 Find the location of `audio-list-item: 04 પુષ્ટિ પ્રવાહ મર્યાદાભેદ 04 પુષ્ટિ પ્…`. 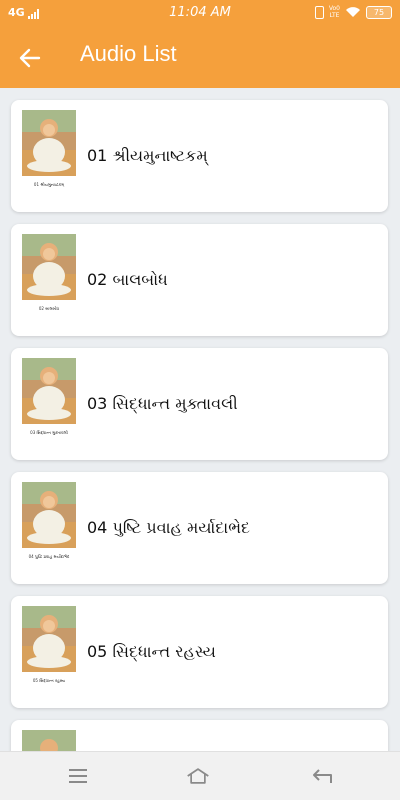

audio-list-item: 04 પુષ્ટિ પ્રવાહ મર્યાદાભેદ 04 પુષ્ટિ પ્… is located at coordinates (199, 528).